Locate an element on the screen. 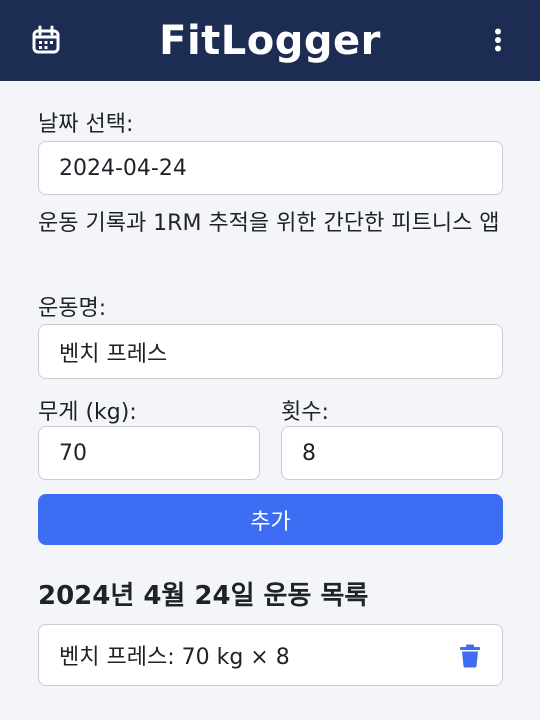  log-item: 벤치 프레스: 70 kg × 8 is located at coordinates (270, 655).